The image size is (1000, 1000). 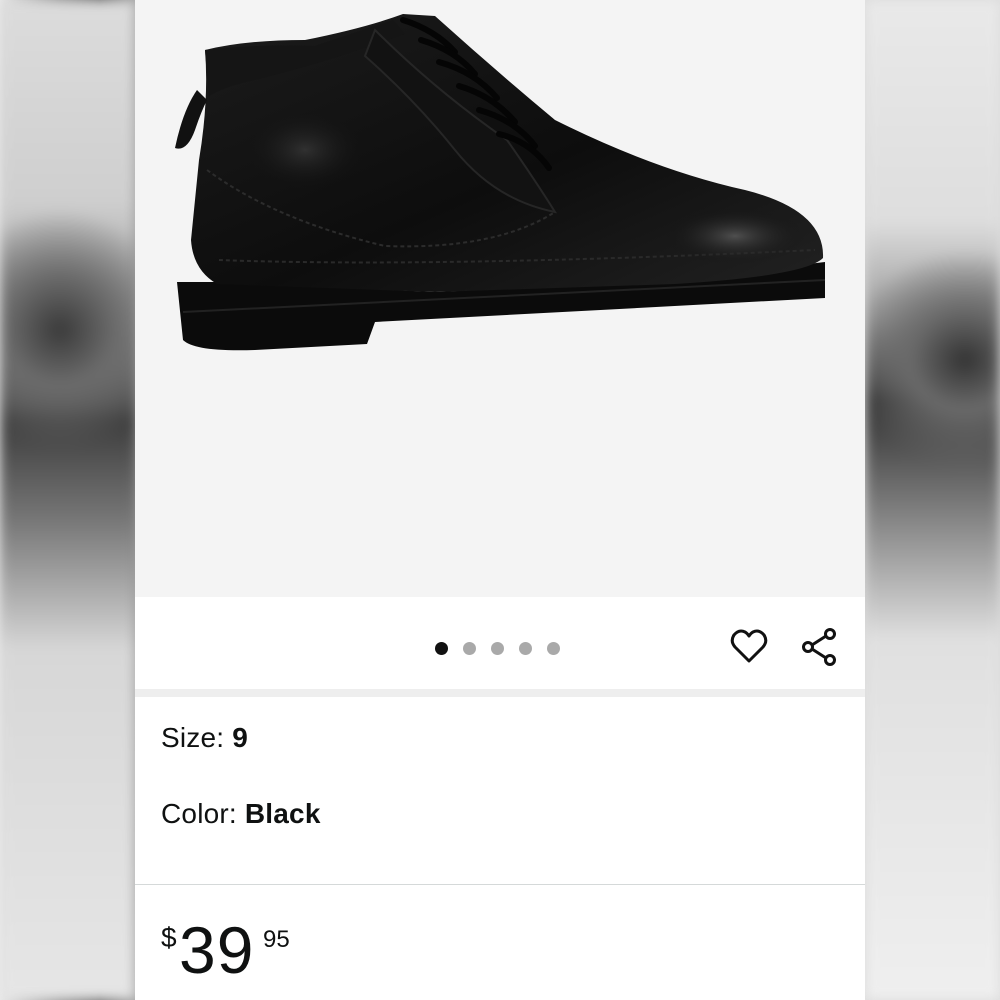 I want to click on price-divider, so click(x=500, y=884).